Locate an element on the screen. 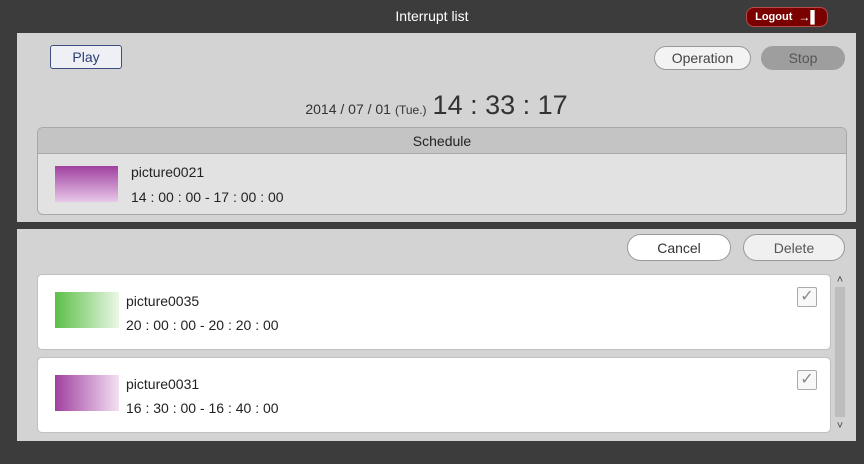 The image size is (864, 464). page-title: Interrupt list is located at coordinates (432, 16).